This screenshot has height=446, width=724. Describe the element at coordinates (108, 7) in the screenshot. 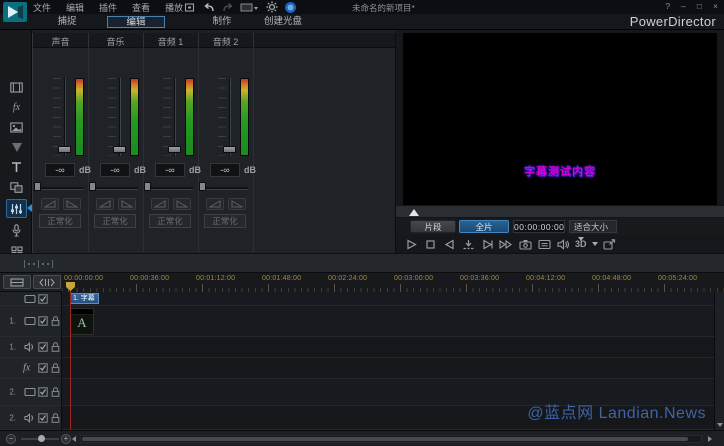

I see `menu-plugins: 插件` at that location.